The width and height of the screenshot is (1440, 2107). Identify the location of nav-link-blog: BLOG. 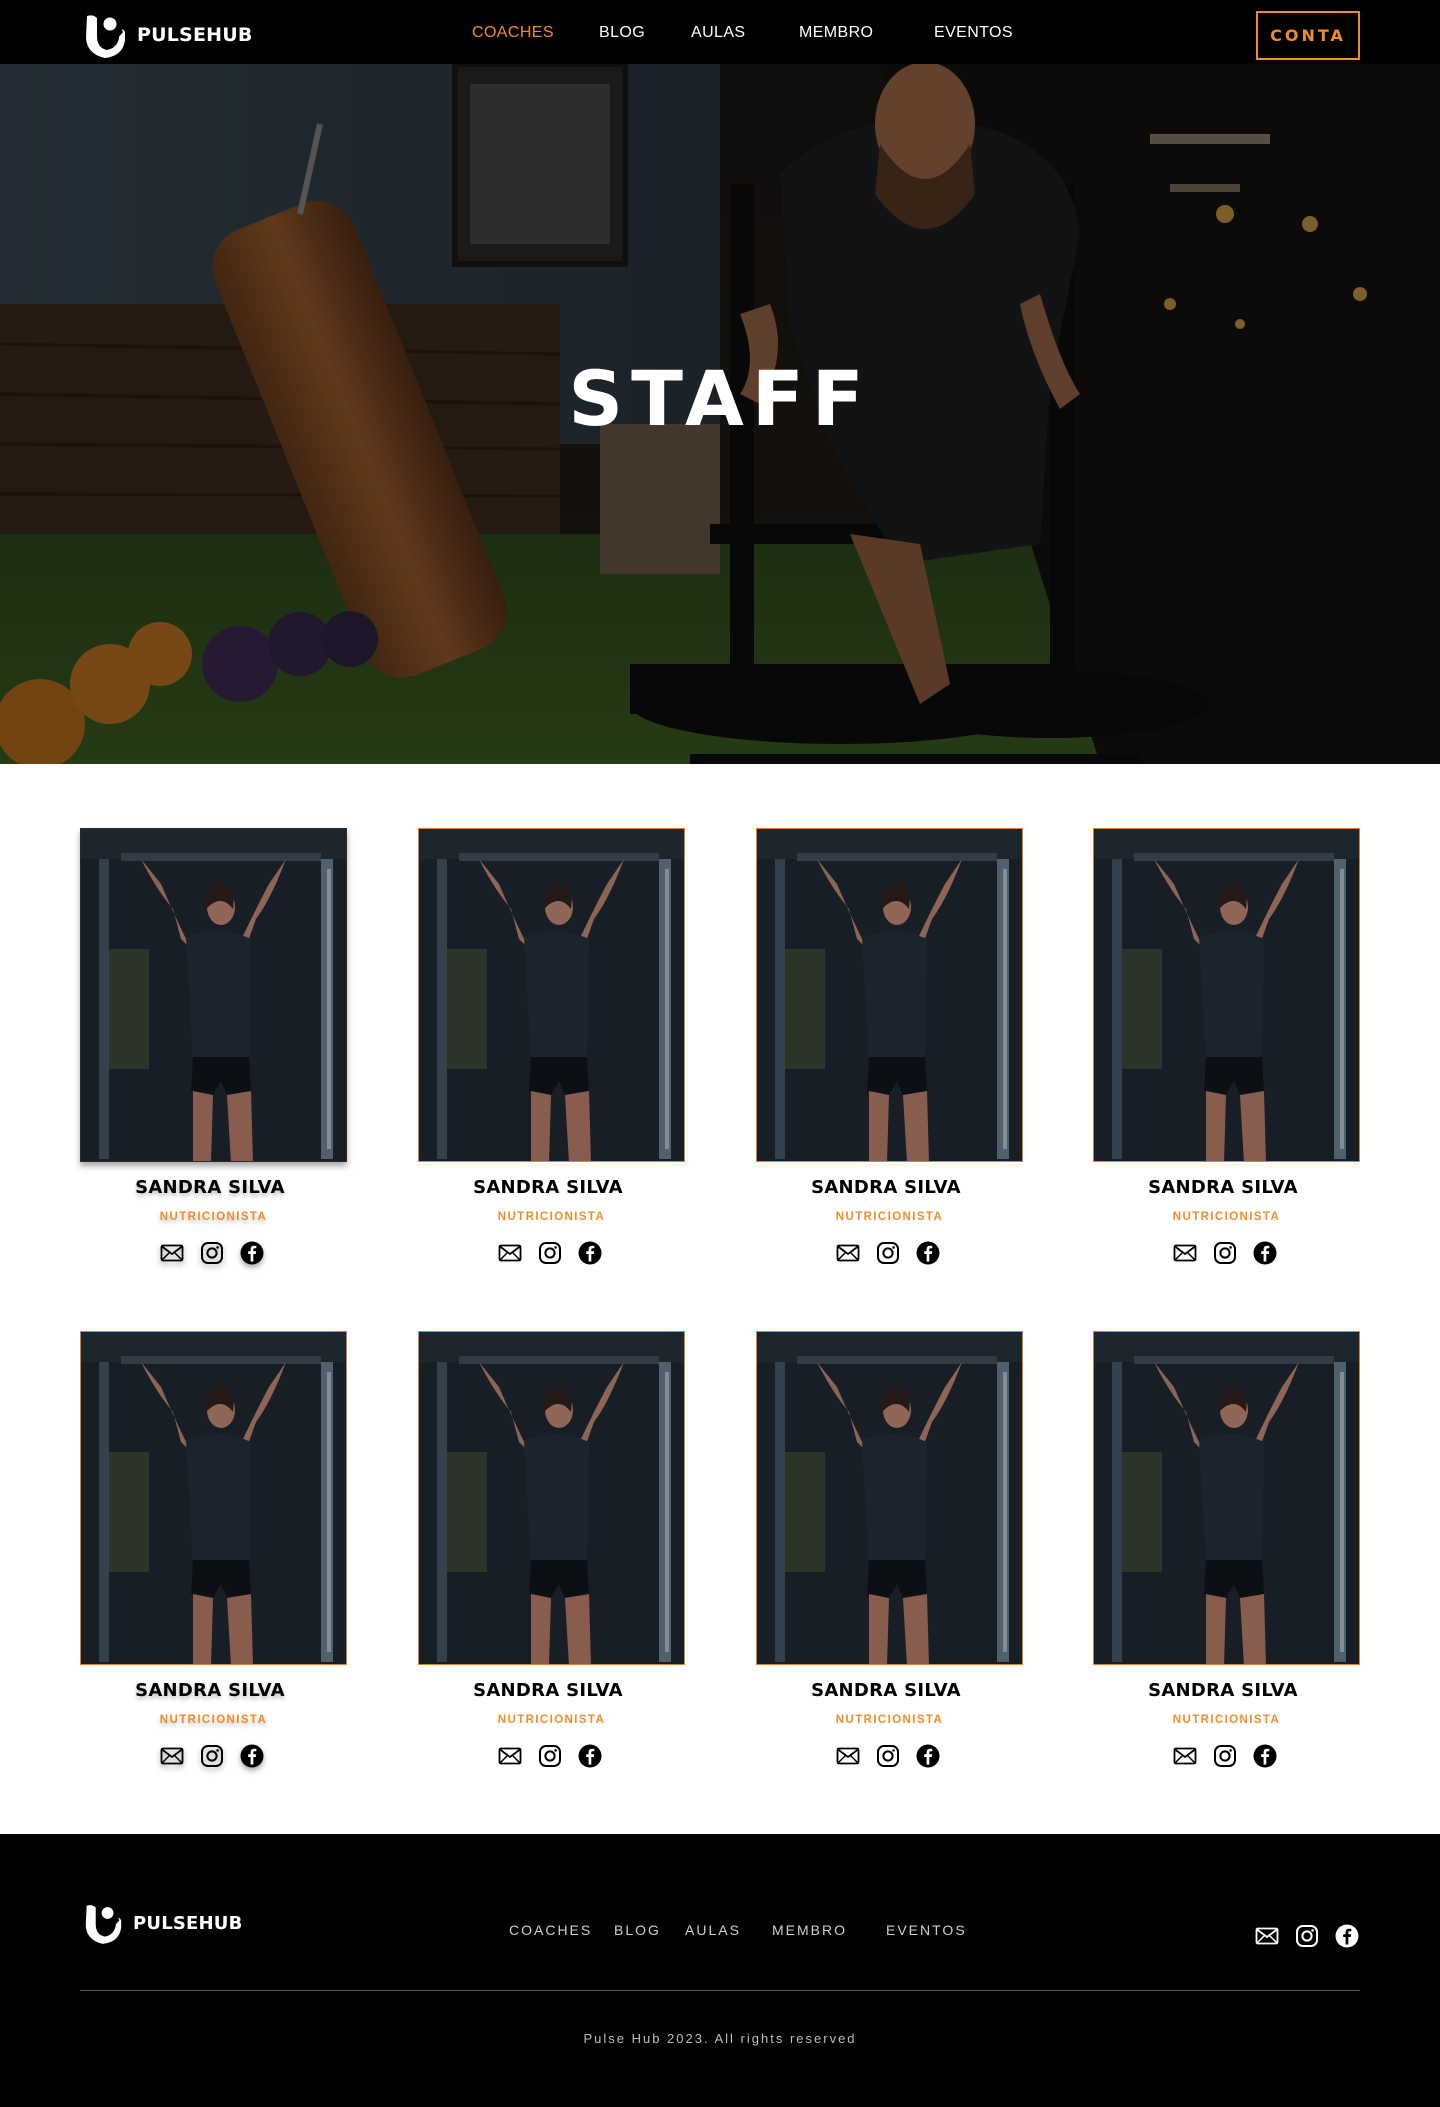
(622, 33).